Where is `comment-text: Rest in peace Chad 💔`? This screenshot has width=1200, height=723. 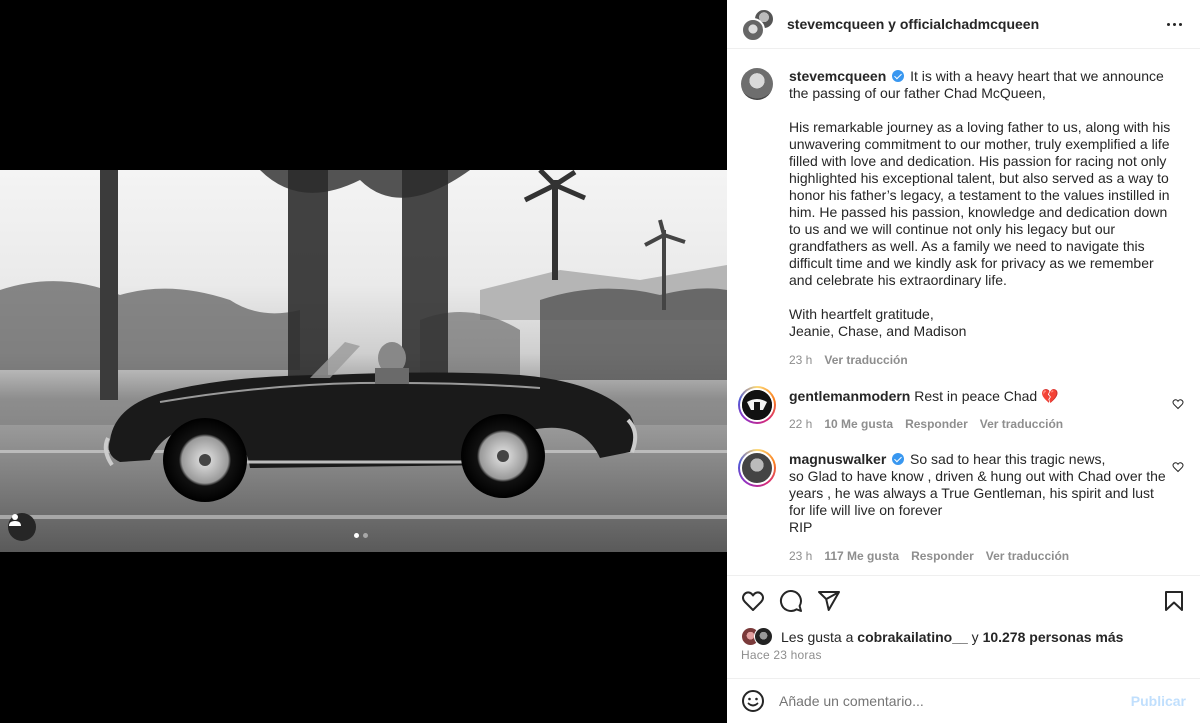 comment-text: Rest in peace Chad 💔 is located at coordinates (986, 396).